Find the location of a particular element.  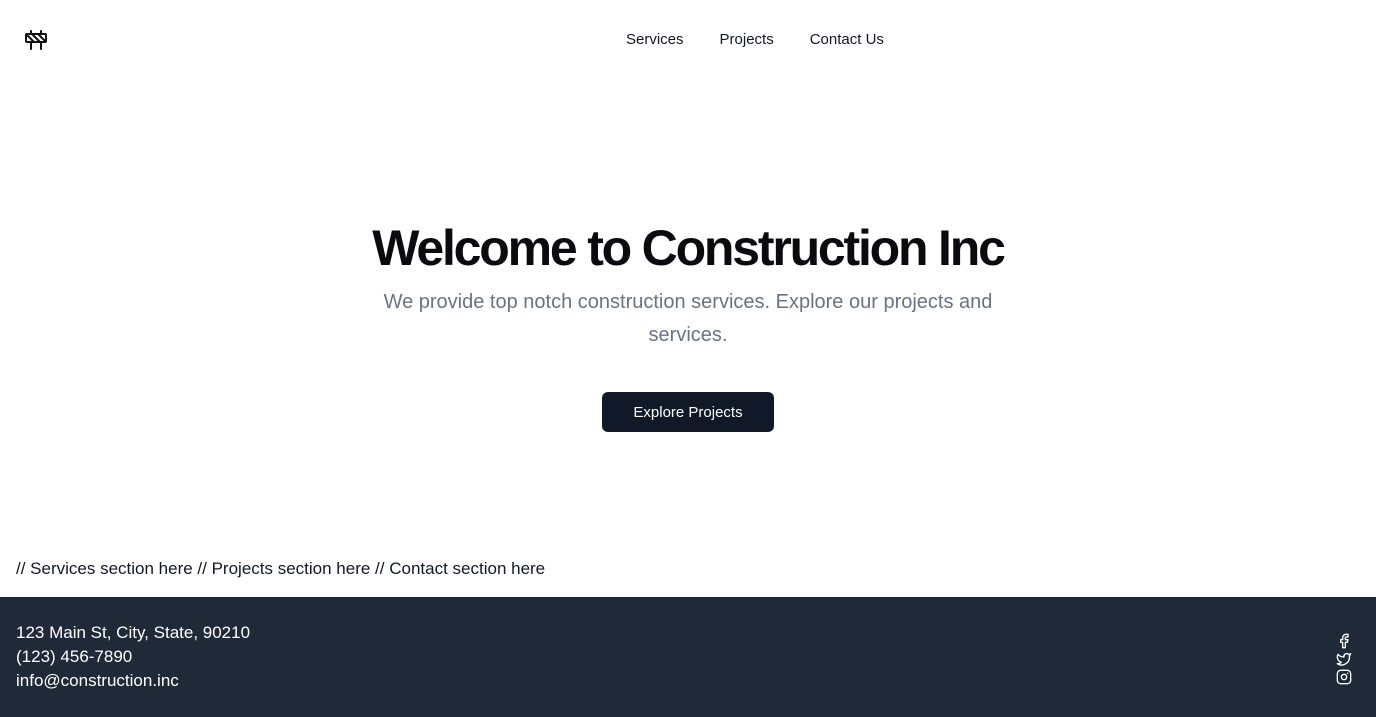

explore-projects-button: Explore Projects is located at coordinates (688, 412).